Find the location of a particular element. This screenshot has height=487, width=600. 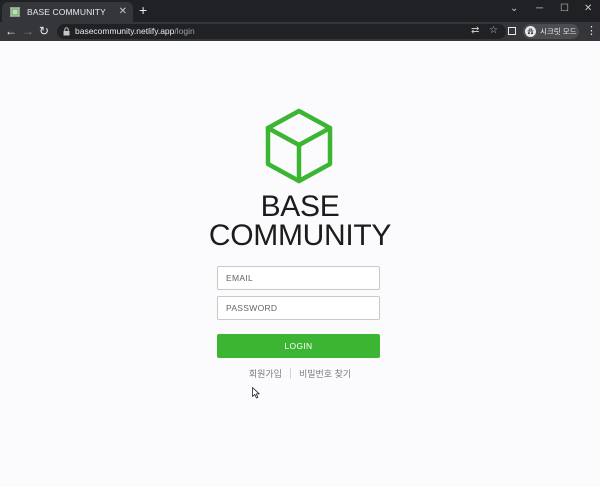

email-field is located at coordinates (298, 278).